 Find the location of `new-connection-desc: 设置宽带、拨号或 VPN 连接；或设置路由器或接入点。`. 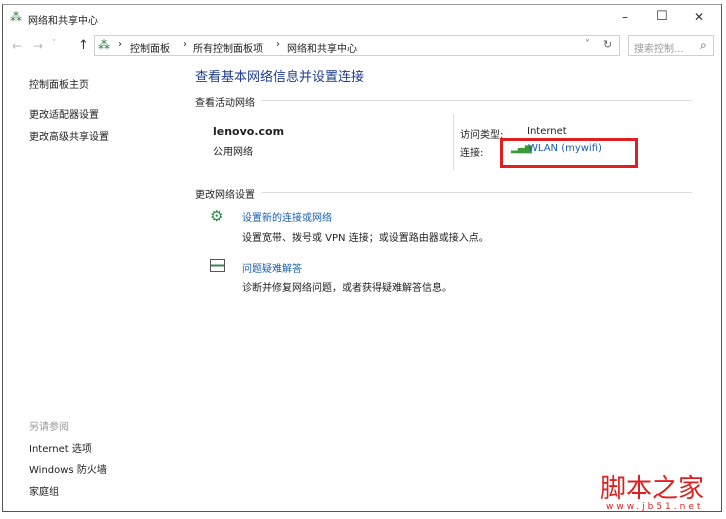

new-connection-desc: 设置宽带、拨号或 VPN 连接；或设置路由器或接入点。 is located at coordinates (365, 238).